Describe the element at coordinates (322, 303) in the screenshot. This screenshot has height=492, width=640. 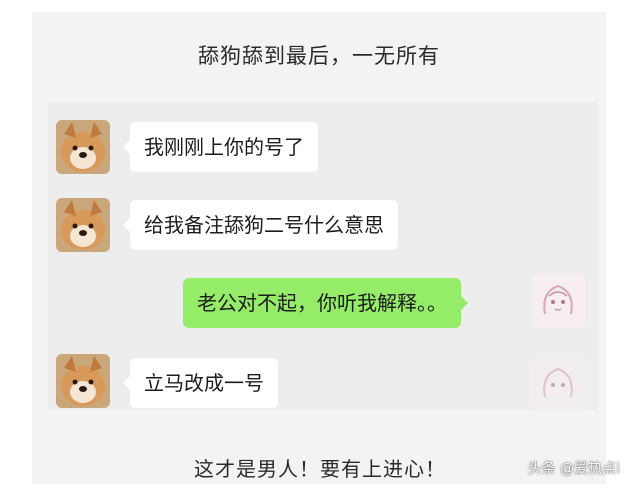
I see `message-text: 老公对不起，你听我解释。。` at that location.